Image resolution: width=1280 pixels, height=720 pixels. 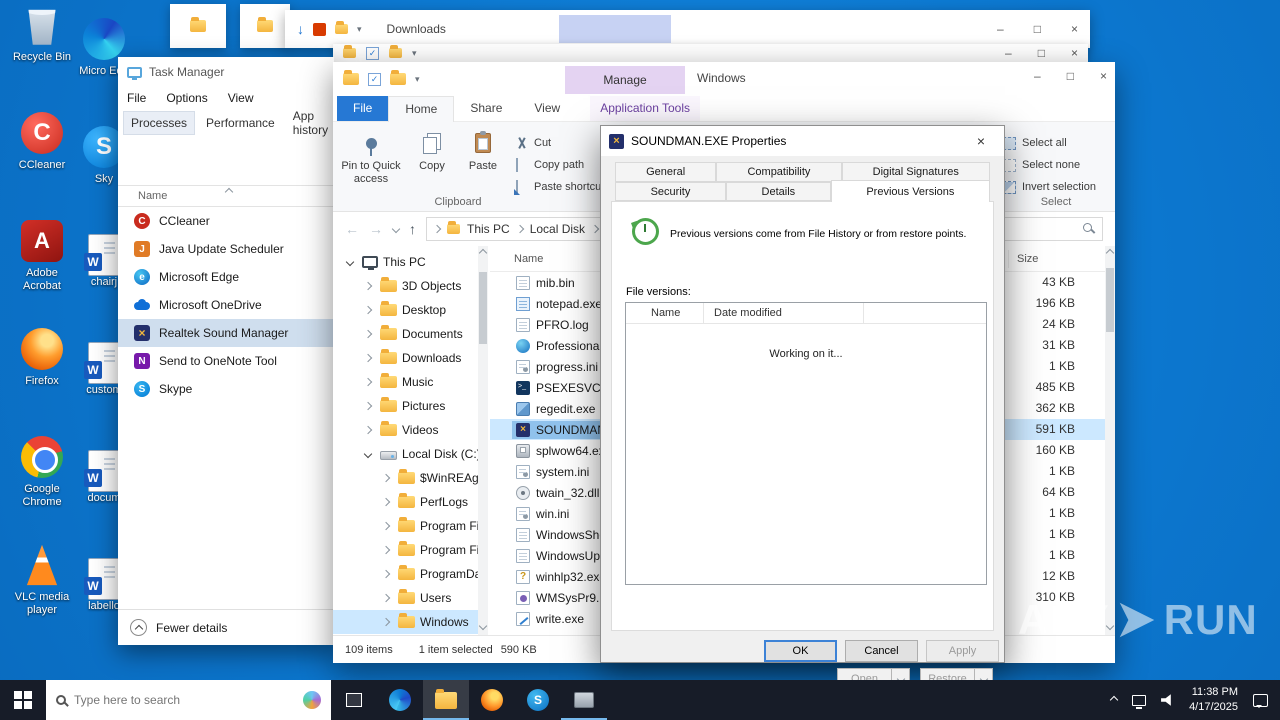 What do you see at coordinates (42, 490) in the screenshot?
I see `desktop-icon-google-chrome: Google Chrome` at bounding box center [42, 490].